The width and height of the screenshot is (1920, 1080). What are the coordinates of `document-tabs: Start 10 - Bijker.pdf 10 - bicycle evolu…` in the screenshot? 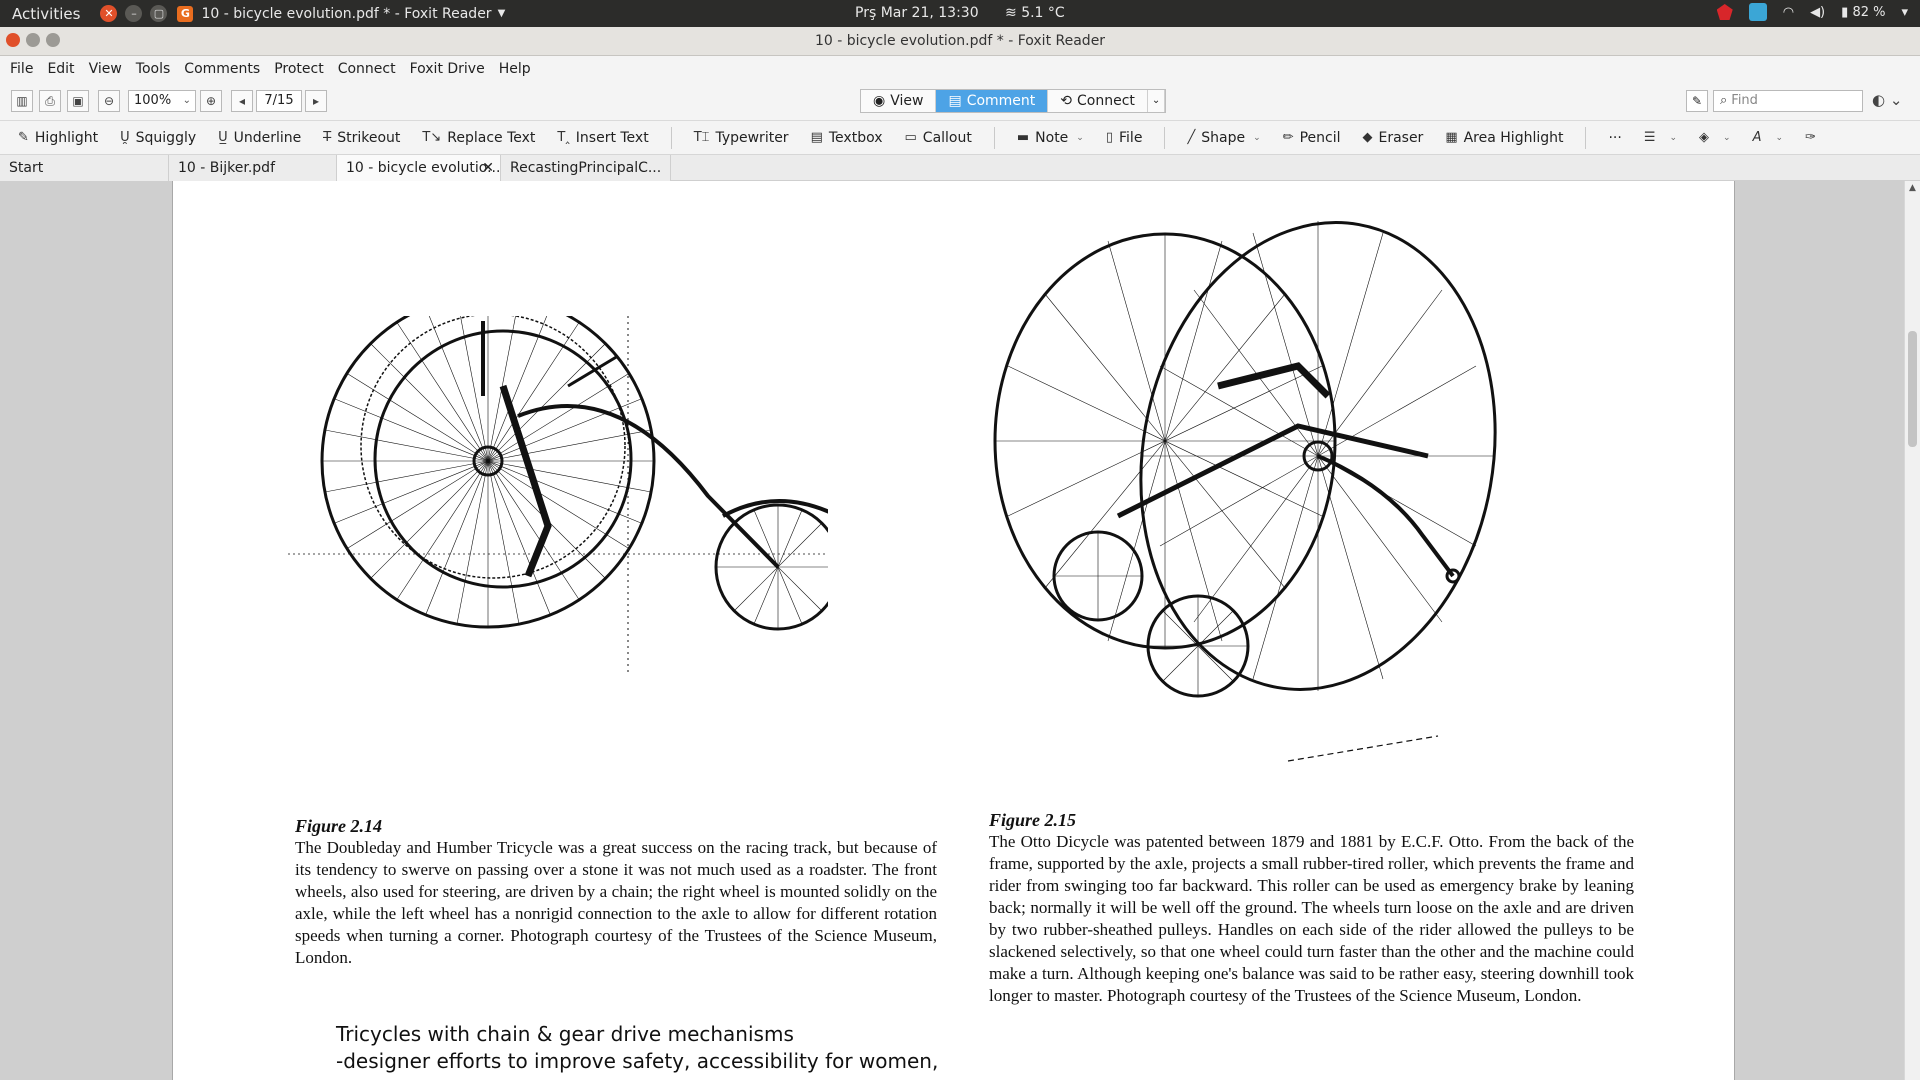 It's located at (960, 168).